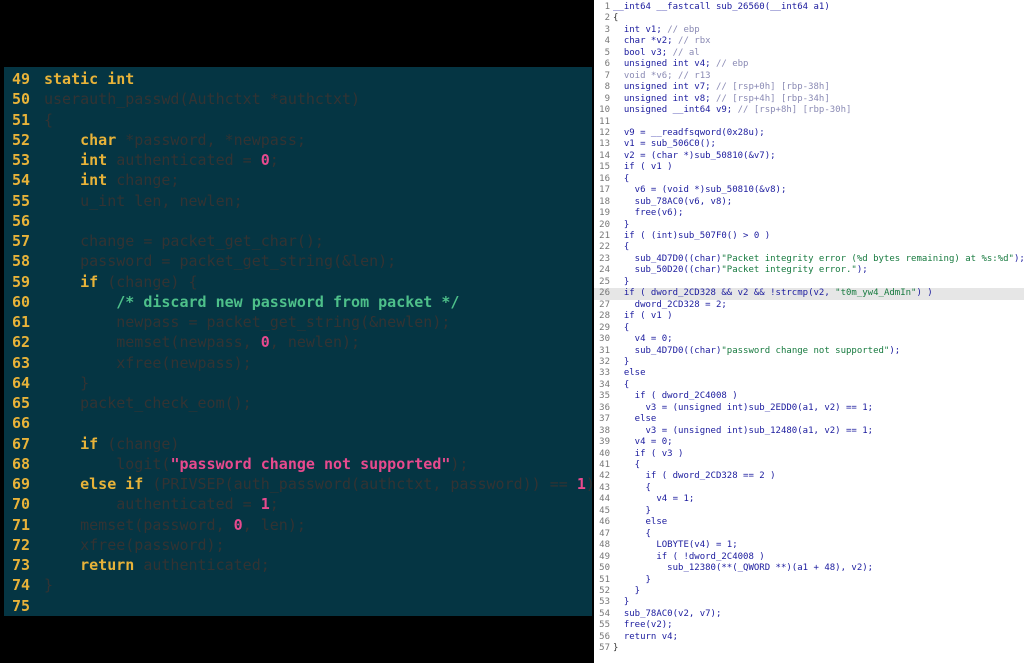  Describe the element at coordinates (21, 443) in the screenshot. I see `line-number: 67` at that location.